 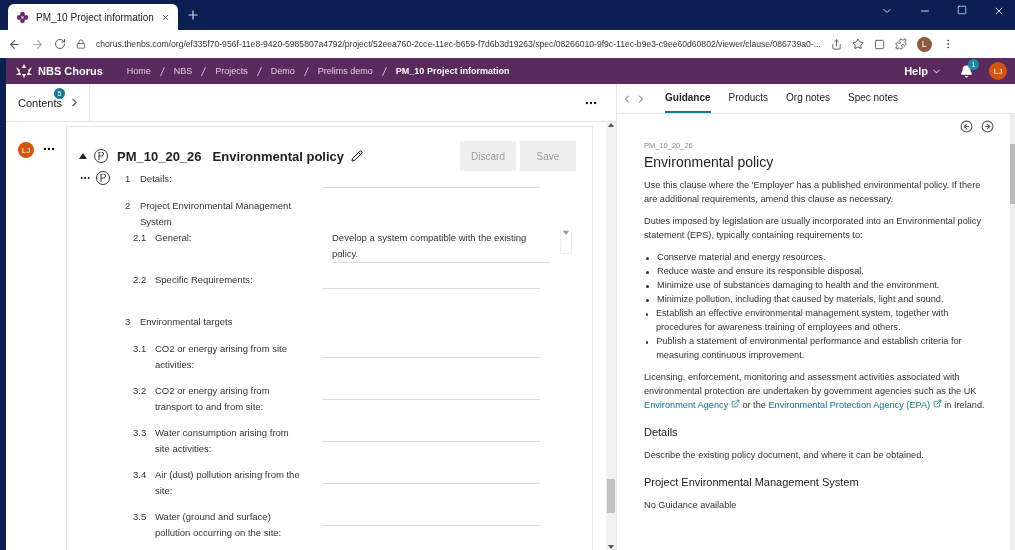 What do you see at coordinates (216, 214) in the screenshot?
I see `clause-label: Project Environmental Management System` at bounding box center [216, 214].